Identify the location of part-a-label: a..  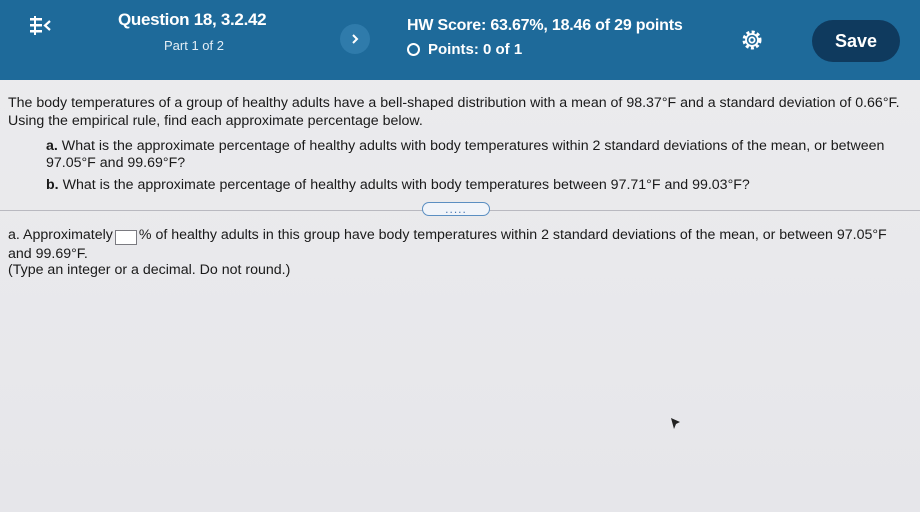
(52, 146).